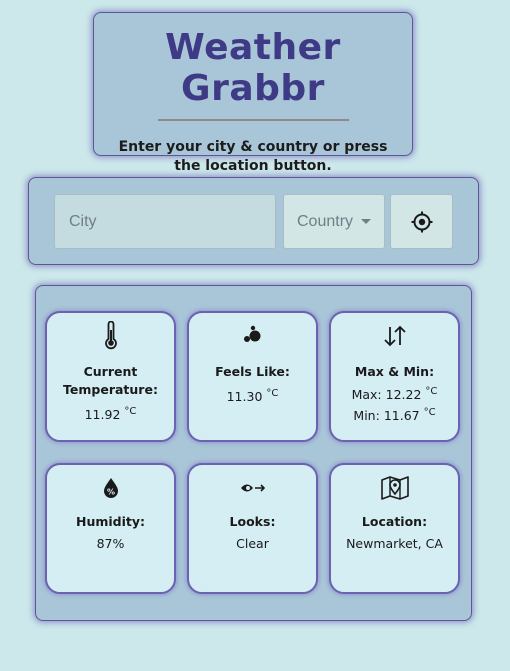 This screenshot has width=510, height=671. What do you see at coordinates (366, 221) in the screenshot?
I see `chevron-down-icon` at bounding box center [366, 221].